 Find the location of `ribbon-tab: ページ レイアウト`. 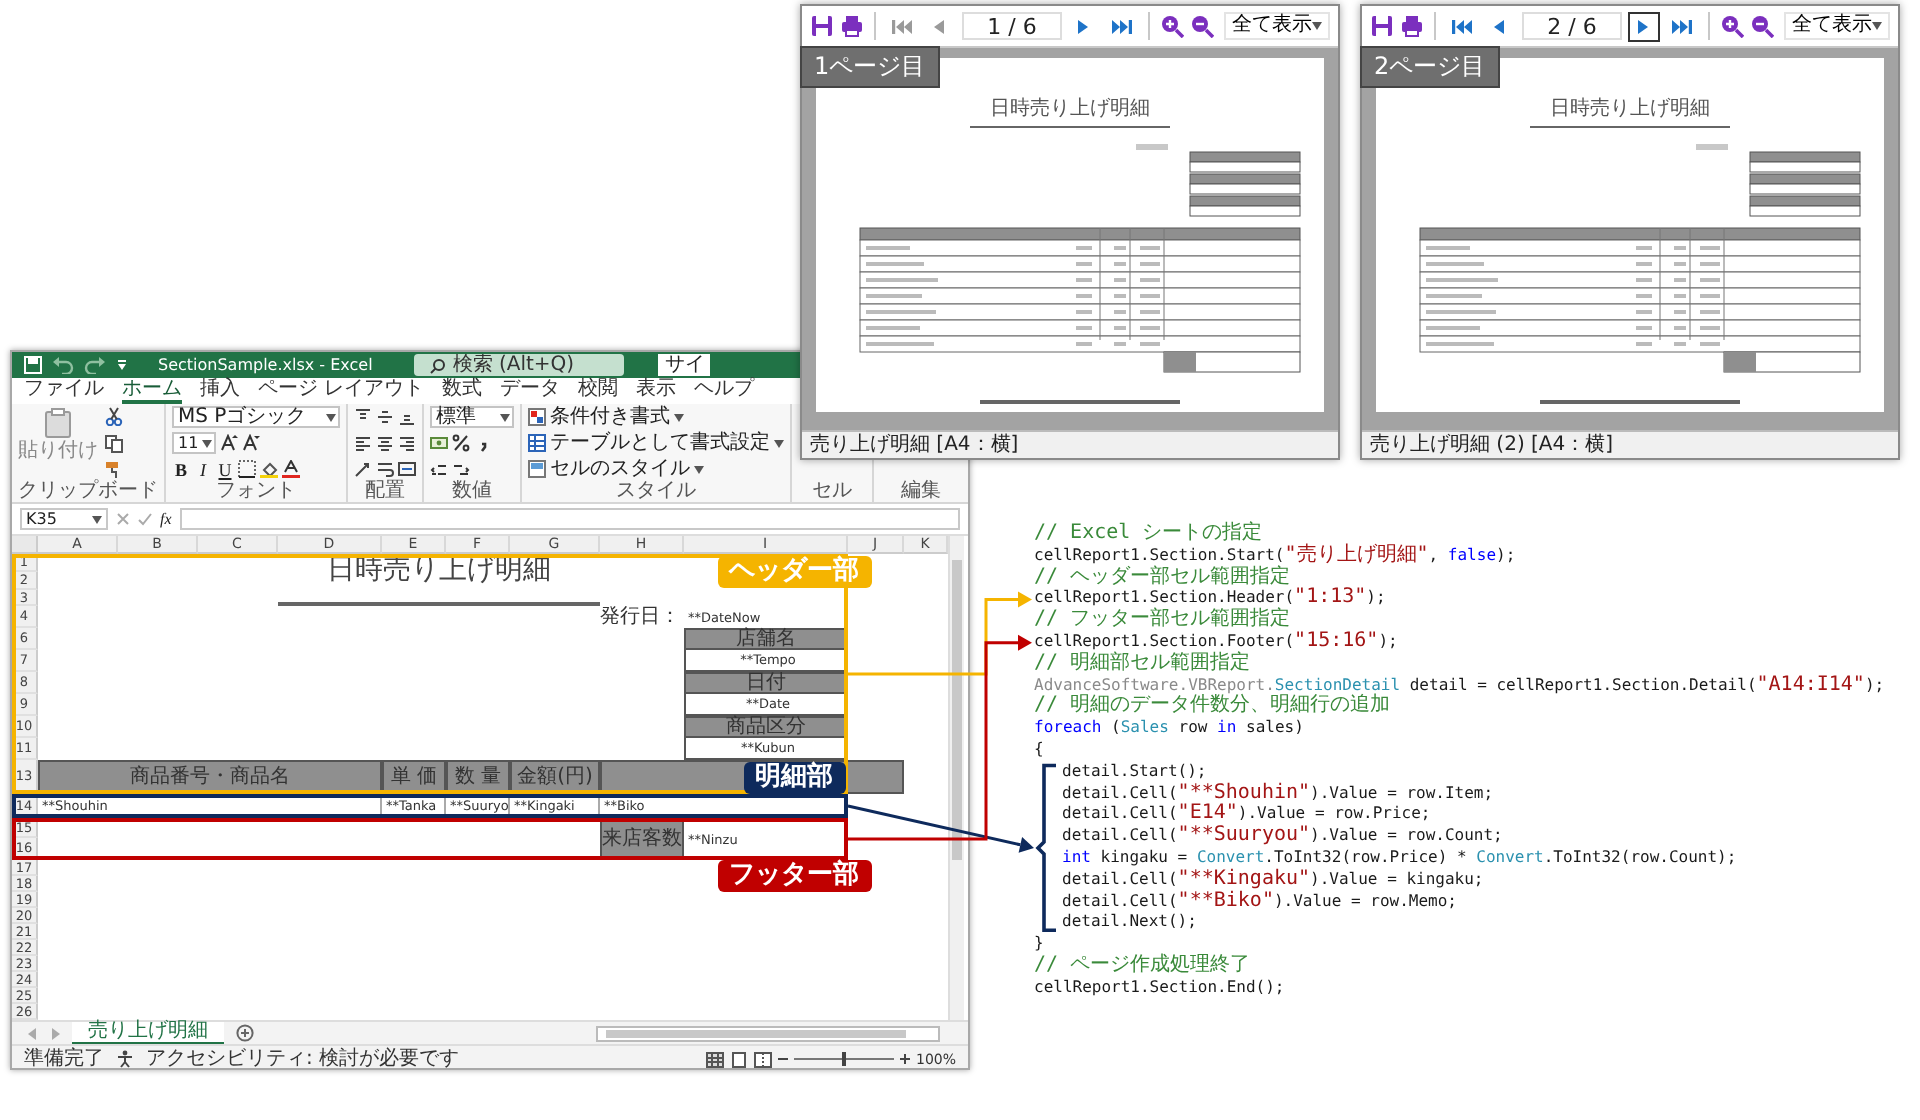

ribbon-tab: ページ レイアウト is located at coordinates (341, 391).